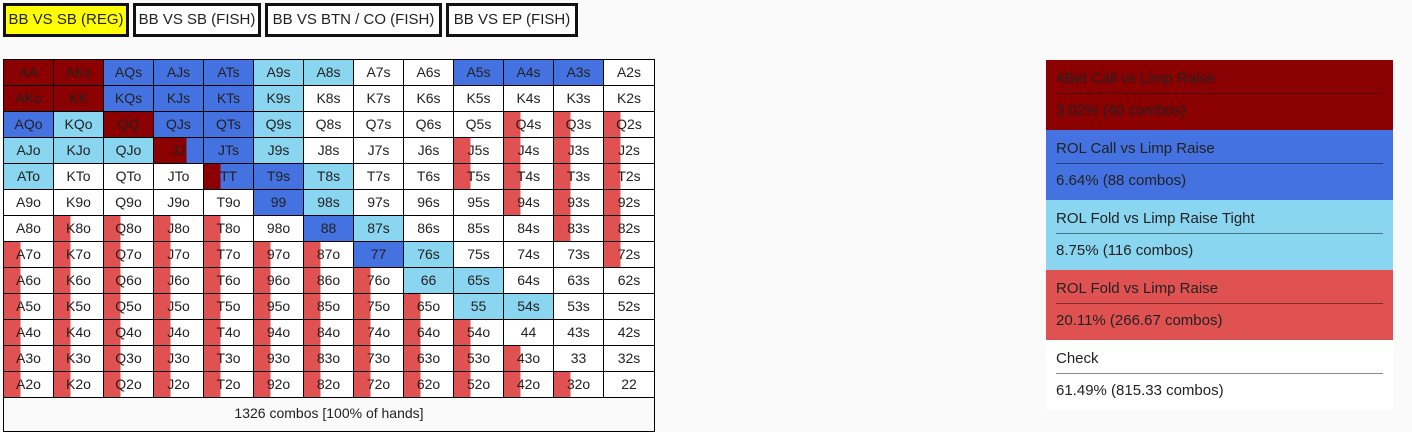 Image resolution: width=1412 pixels, height=432 pixels. What do you see at coordinates (279, 359) in the screenshot?
I see `hand-cell: 93o` at bounding box center [279, 359].